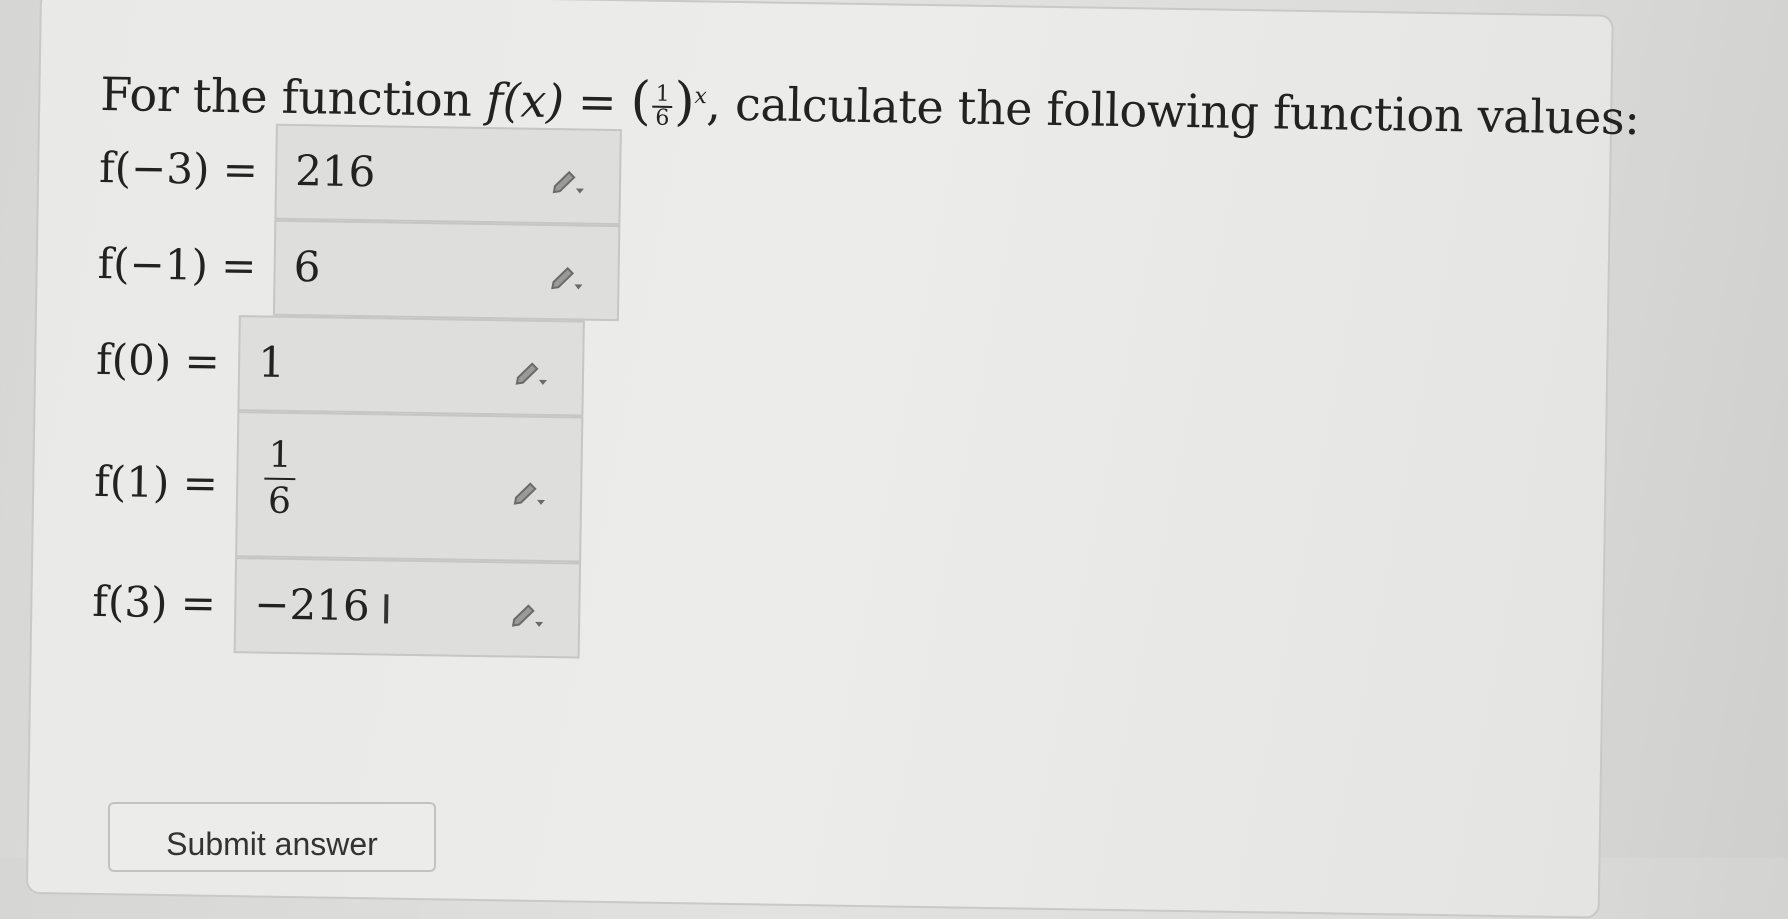  Describe the element at coordinates (280, 457) in the screenshot. I see `fraction-numerator: 1` at that location.